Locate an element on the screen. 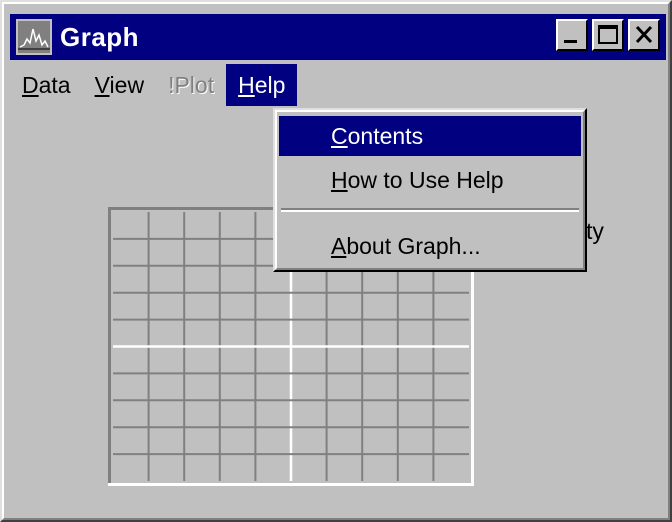 Image resolution: width=672 pixels, height=522 pixels. window-title: Graph is located at coordinates (100, 36).